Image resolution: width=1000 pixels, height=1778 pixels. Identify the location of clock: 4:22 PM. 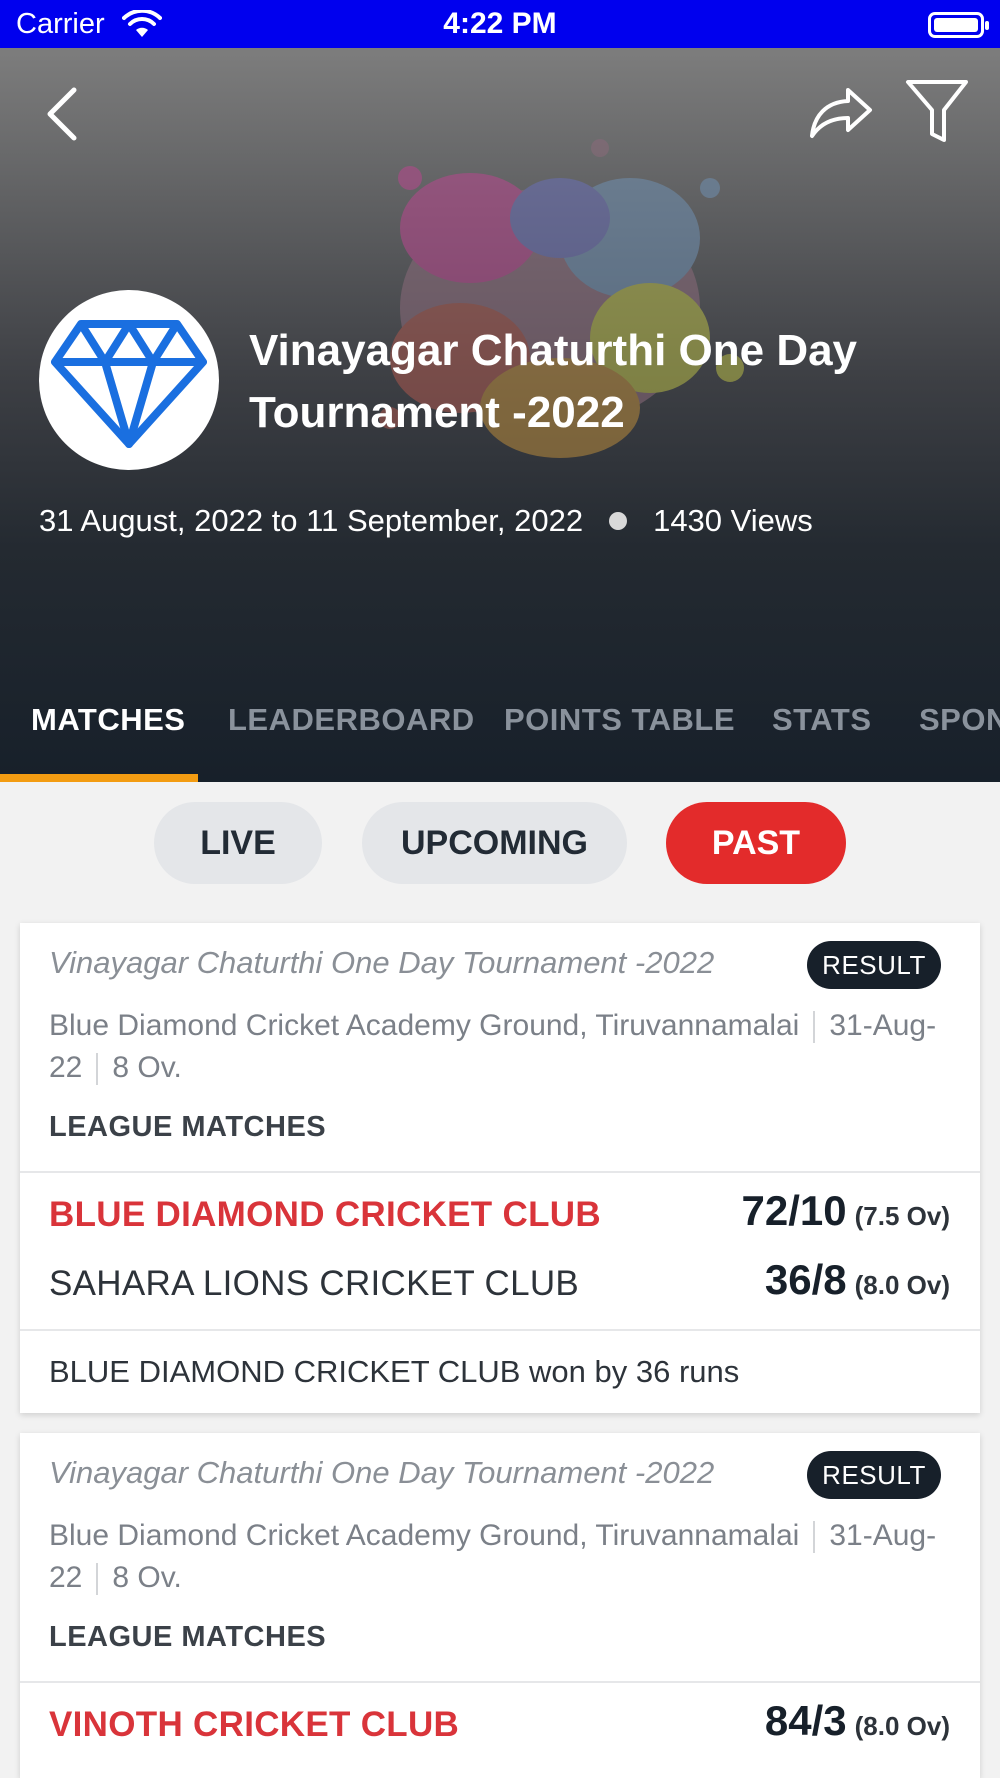
(500, 23).